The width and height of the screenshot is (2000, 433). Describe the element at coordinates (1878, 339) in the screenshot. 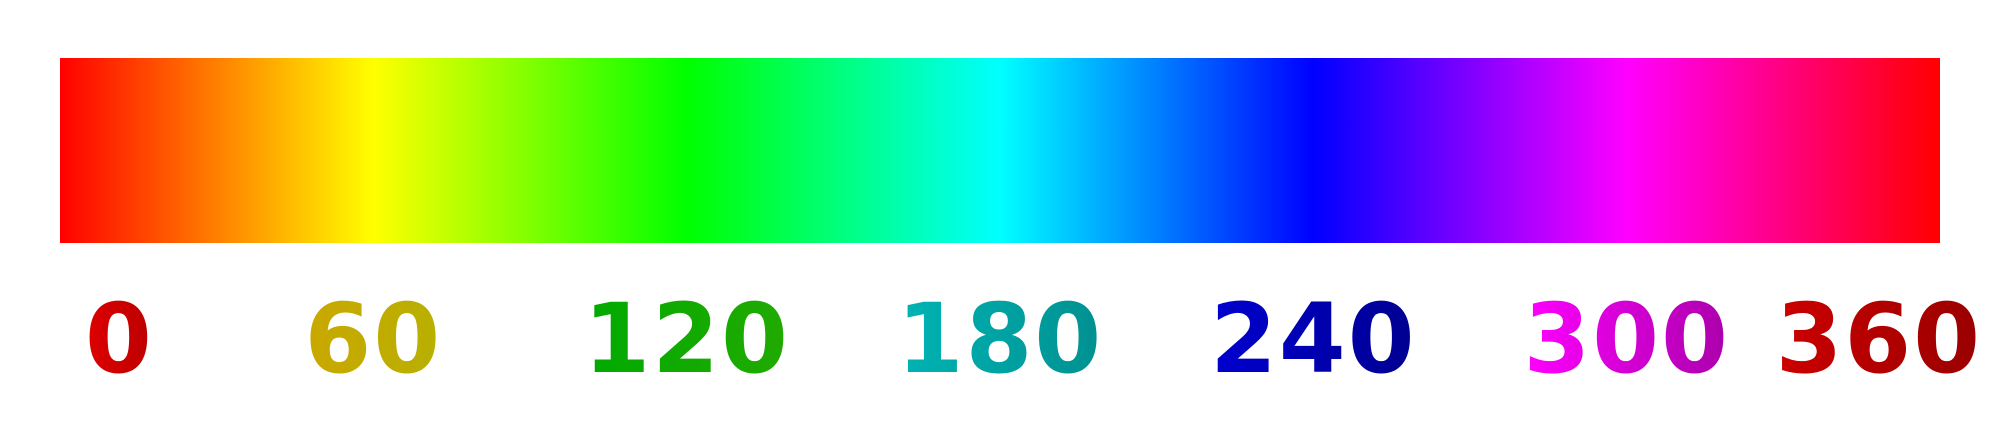

I see `hue-label-360: 360` at that location.